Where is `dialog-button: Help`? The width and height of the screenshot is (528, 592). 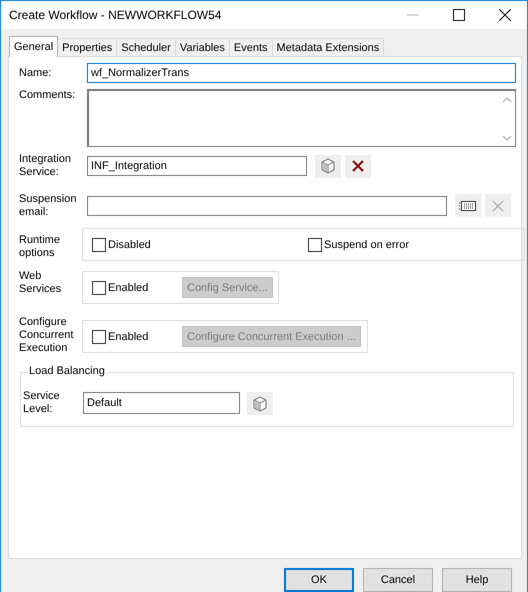 dialog-button: Help is located at coordinates (477, 580).